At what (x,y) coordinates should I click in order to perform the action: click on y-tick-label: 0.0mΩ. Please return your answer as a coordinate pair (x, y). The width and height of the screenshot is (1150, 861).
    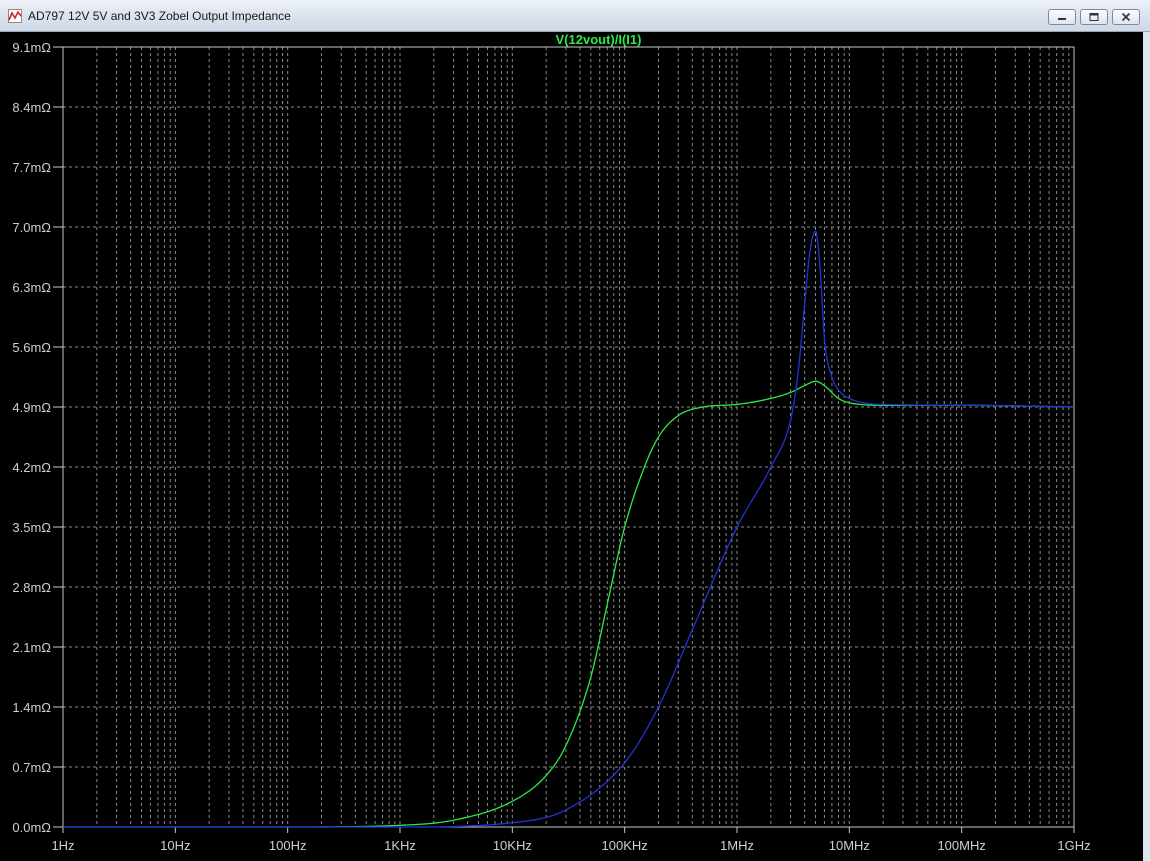
    Looking at the image, I should click on (31, 827).